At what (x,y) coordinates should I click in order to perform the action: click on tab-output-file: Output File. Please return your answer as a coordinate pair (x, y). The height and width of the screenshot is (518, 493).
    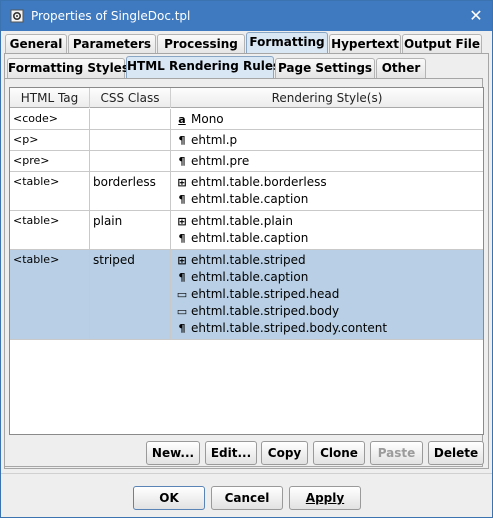
    Looking at the image, I should click on (442, 44).